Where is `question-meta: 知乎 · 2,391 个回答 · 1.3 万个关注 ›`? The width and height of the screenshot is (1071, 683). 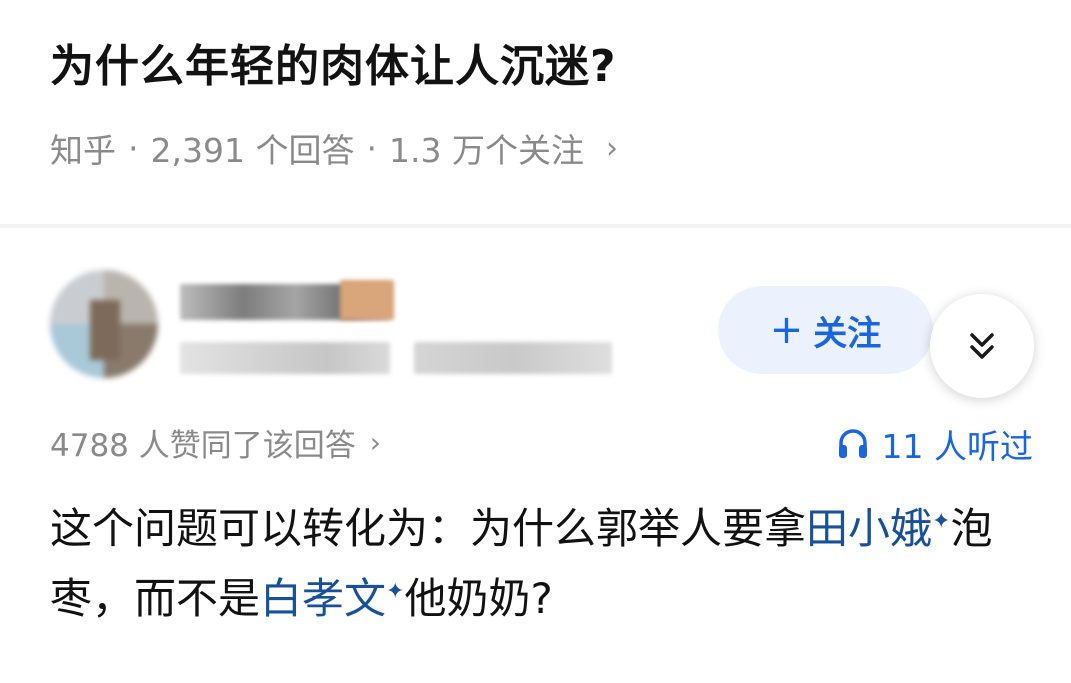 question-meta: 知乎 · 2,391 个回答 · 1.3 万个关注 › is located at coordinates (334, 148).